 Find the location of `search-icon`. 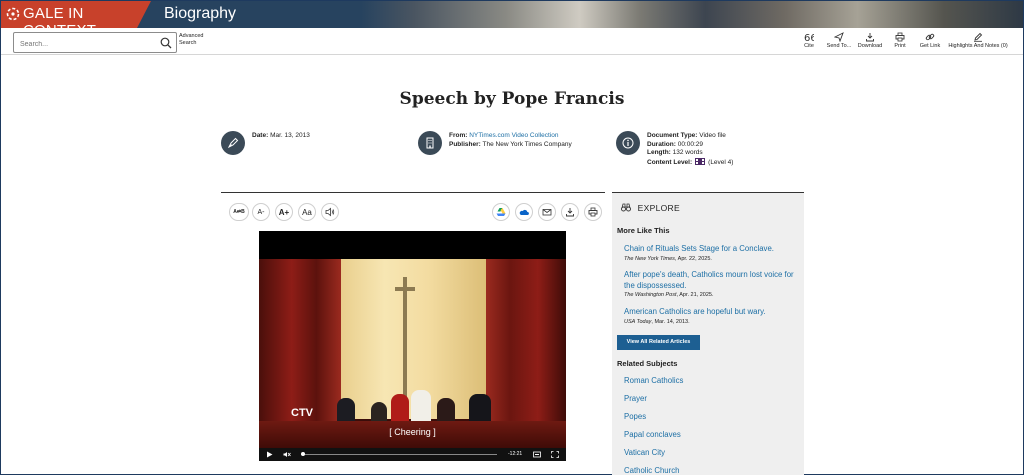

search-icon is located at coordinates (166, 43).